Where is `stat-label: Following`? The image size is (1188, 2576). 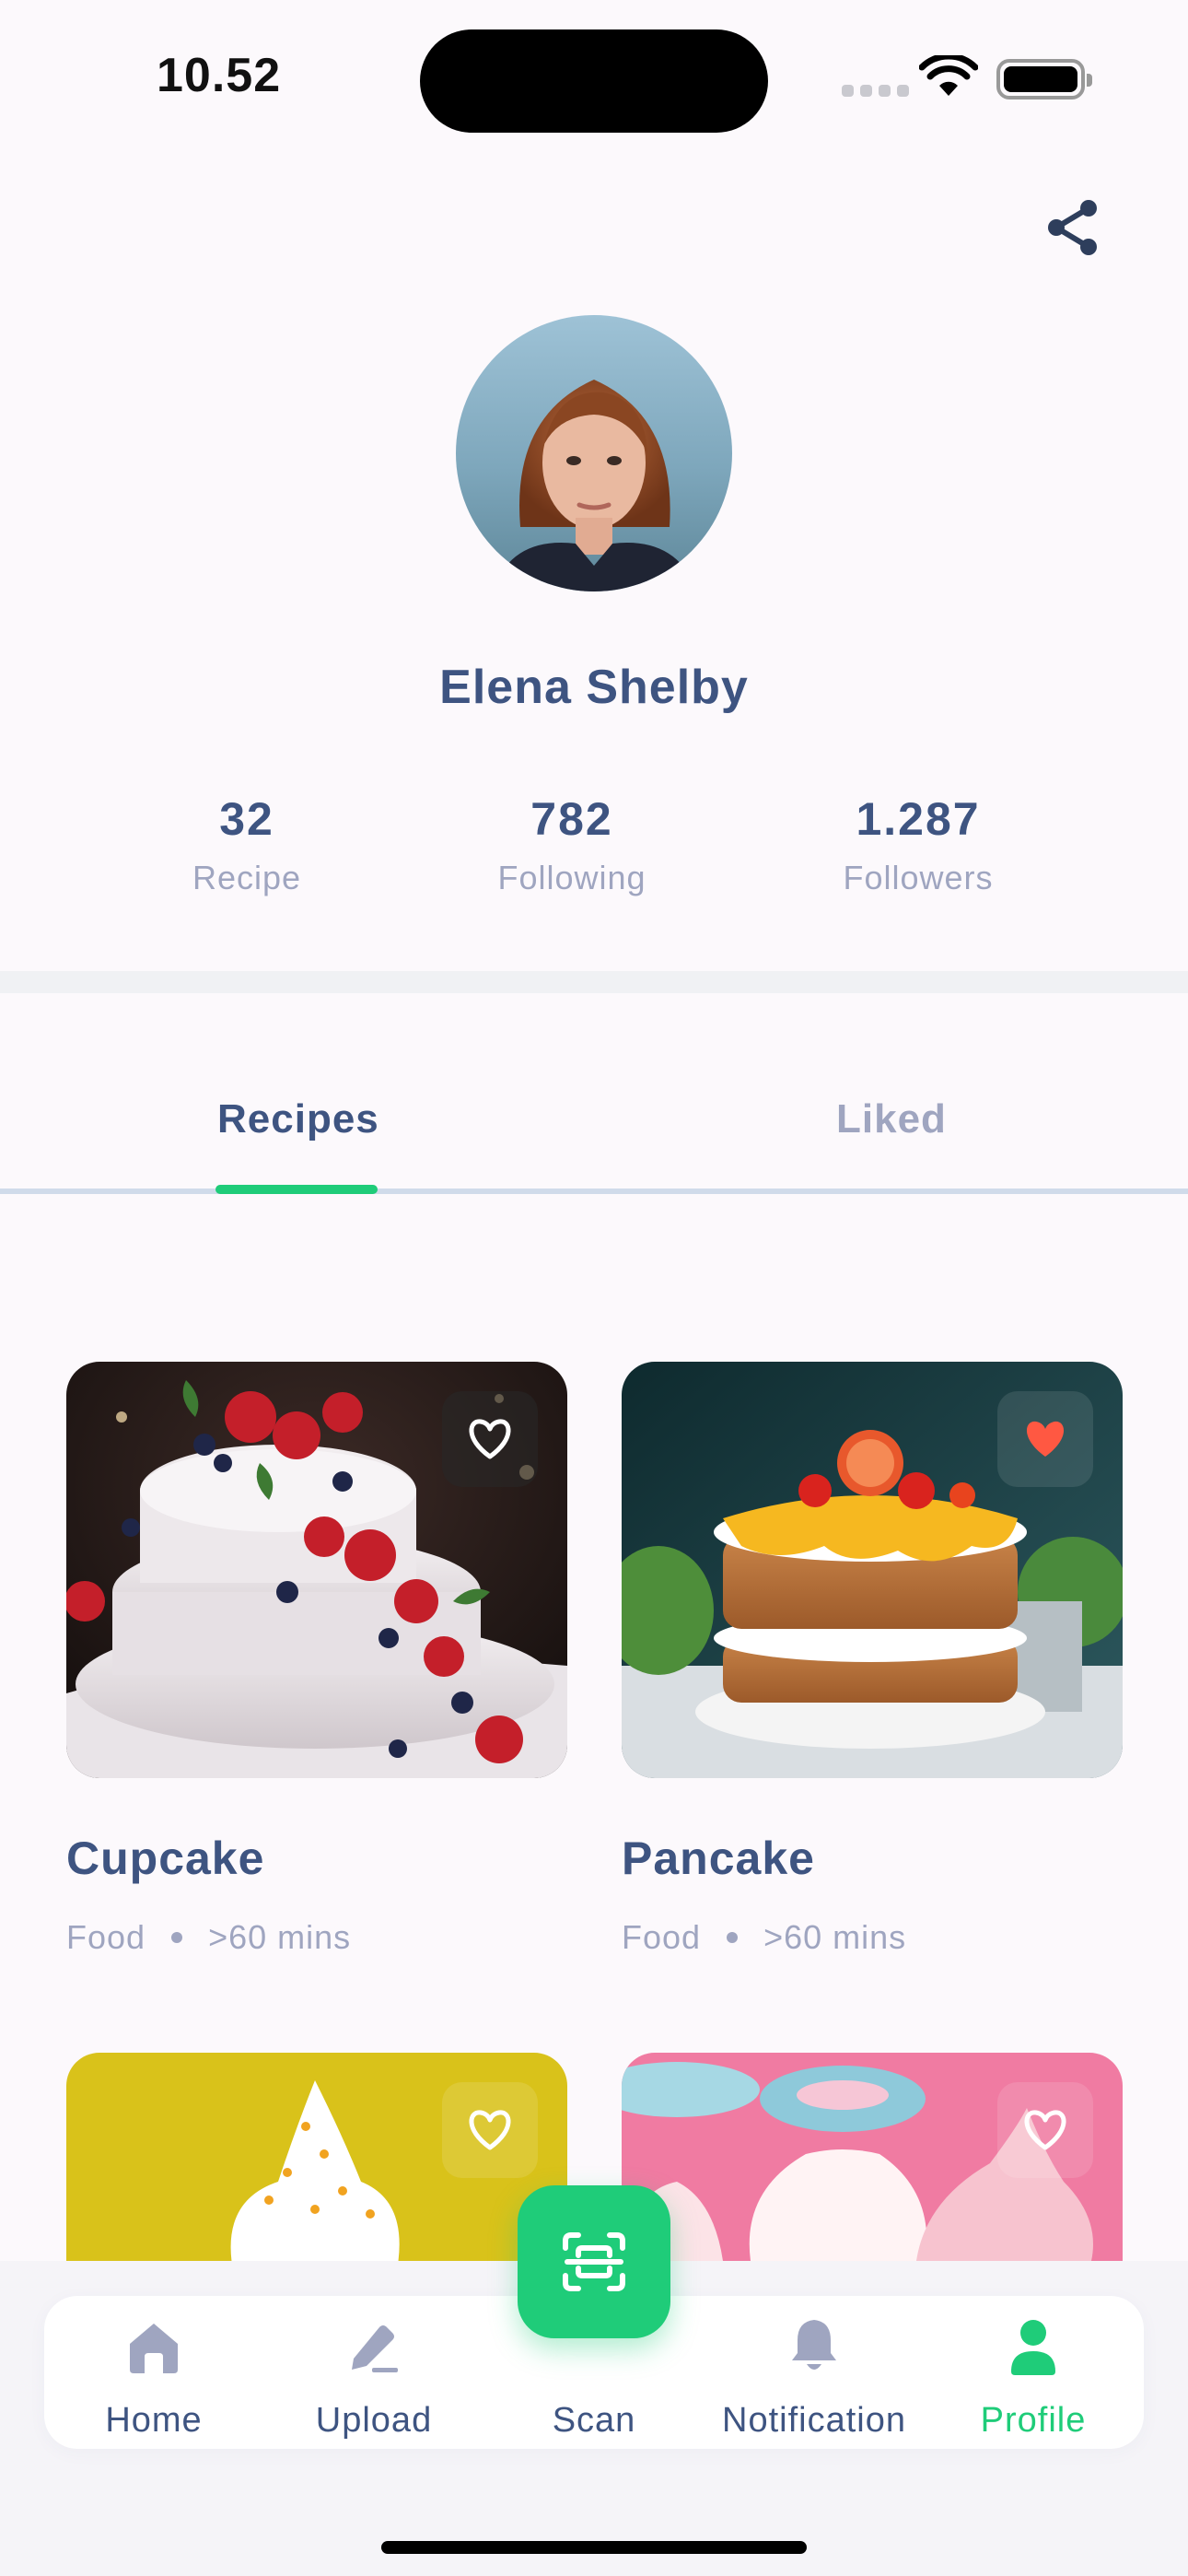
stat-label: Following is located at coordinates (572, 877).